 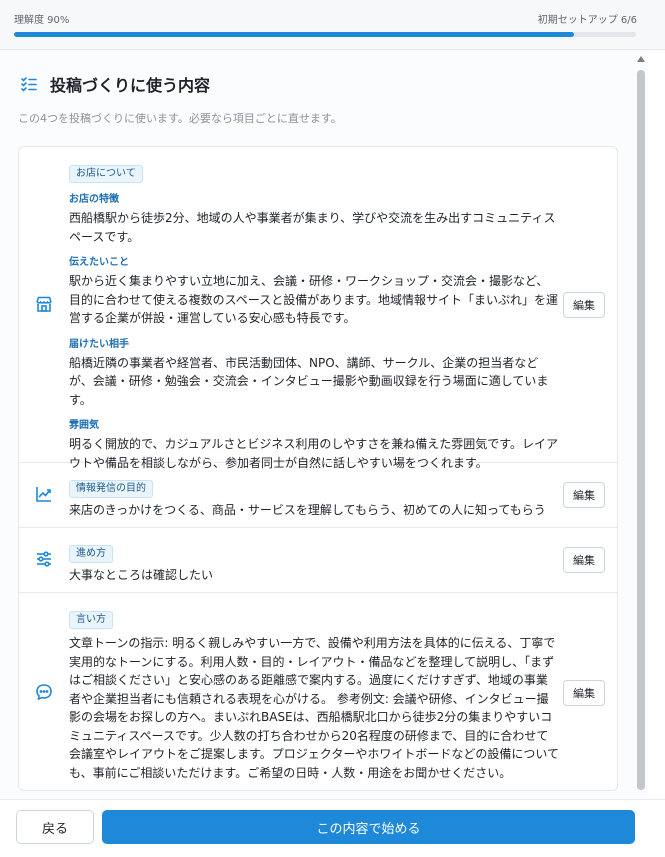 What do you see at coordinates (44, 559) in the screenshot?
I see `sliders-icon` at bounding box center [44, 559].